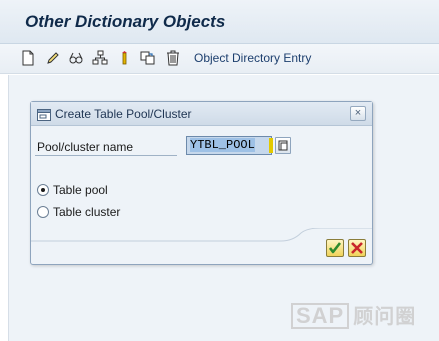  Describe the element at coordinates (148, 58) in the screenshot. I see `copy-icon` at that location.